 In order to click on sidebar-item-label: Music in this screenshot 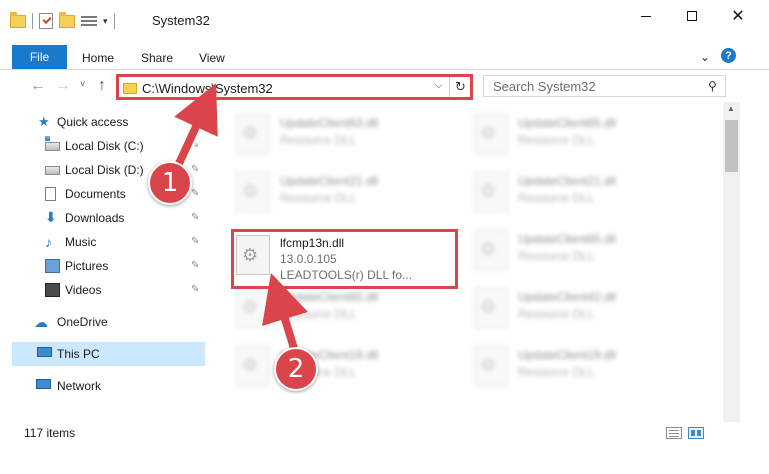, I will do `click(81, 242)`.